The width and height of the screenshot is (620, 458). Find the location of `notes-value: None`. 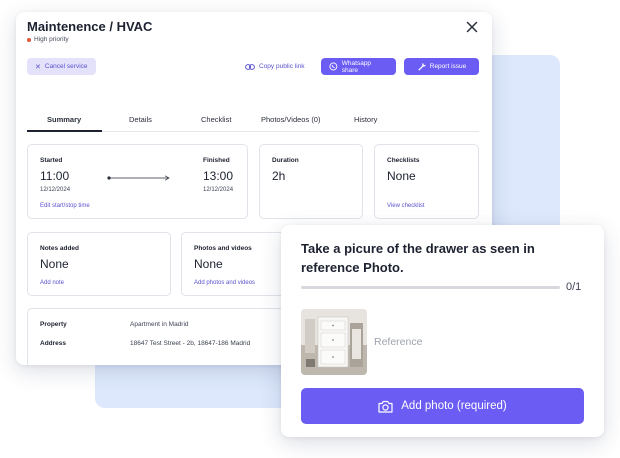

notes-value: None is located at coordinates (54, 264).